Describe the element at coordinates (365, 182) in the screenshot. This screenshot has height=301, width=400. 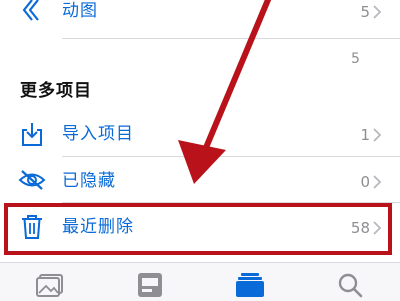
I see `hidden-count: 0` at that location.